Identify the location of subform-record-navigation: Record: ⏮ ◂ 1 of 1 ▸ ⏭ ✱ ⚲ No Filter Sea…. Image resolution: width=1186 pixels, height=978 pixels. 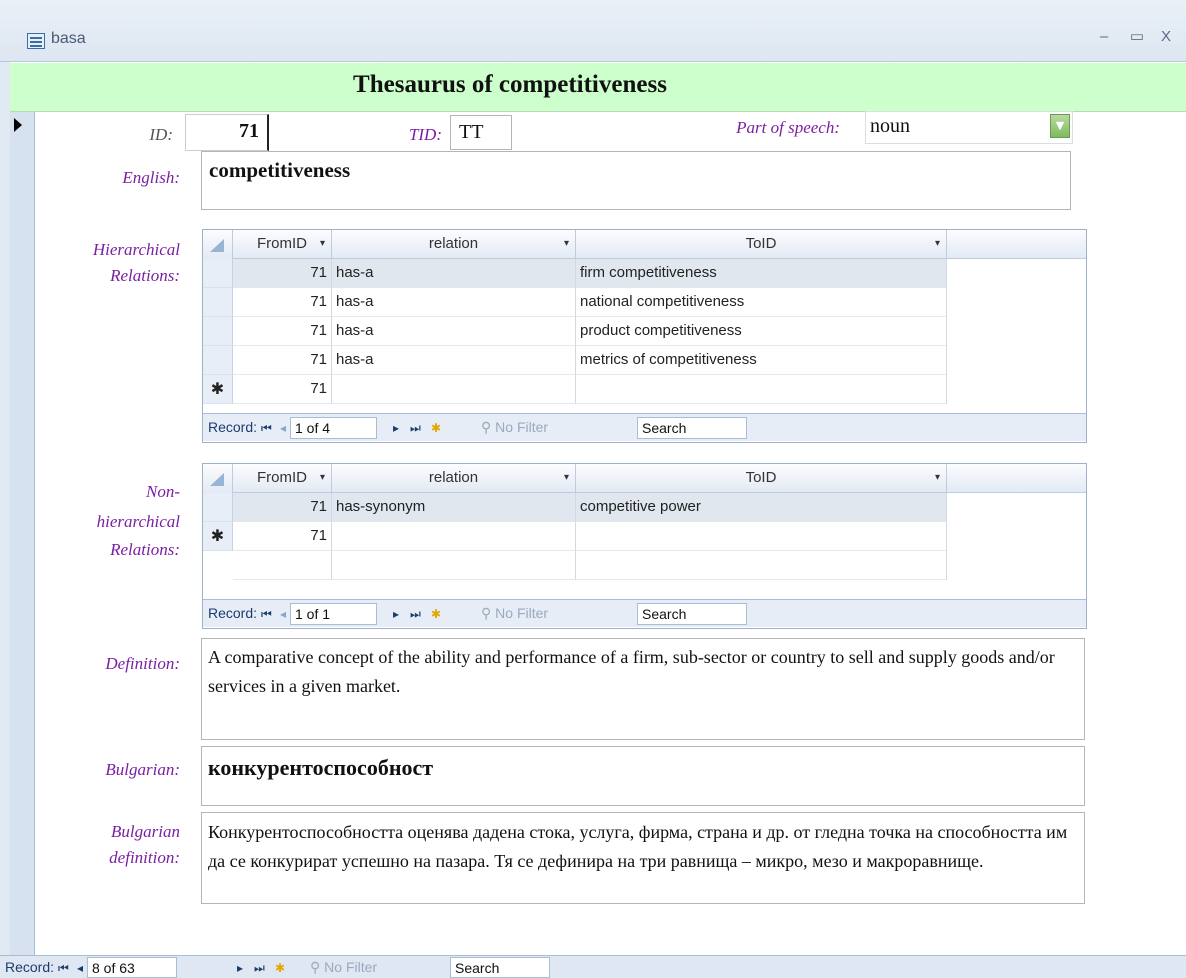
(644, 613).